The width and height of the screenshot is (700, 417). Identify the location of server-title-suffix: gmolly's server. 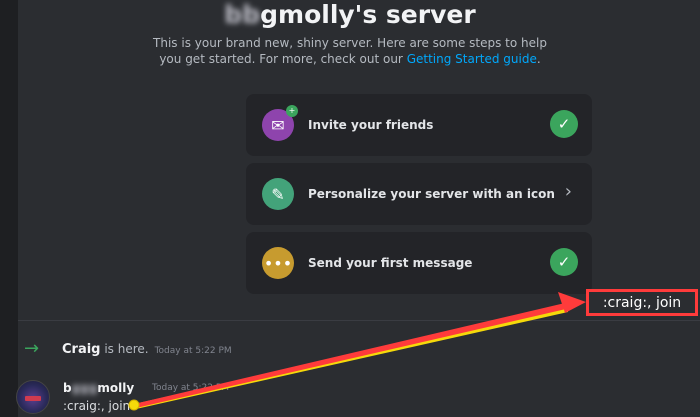
(368, 14).